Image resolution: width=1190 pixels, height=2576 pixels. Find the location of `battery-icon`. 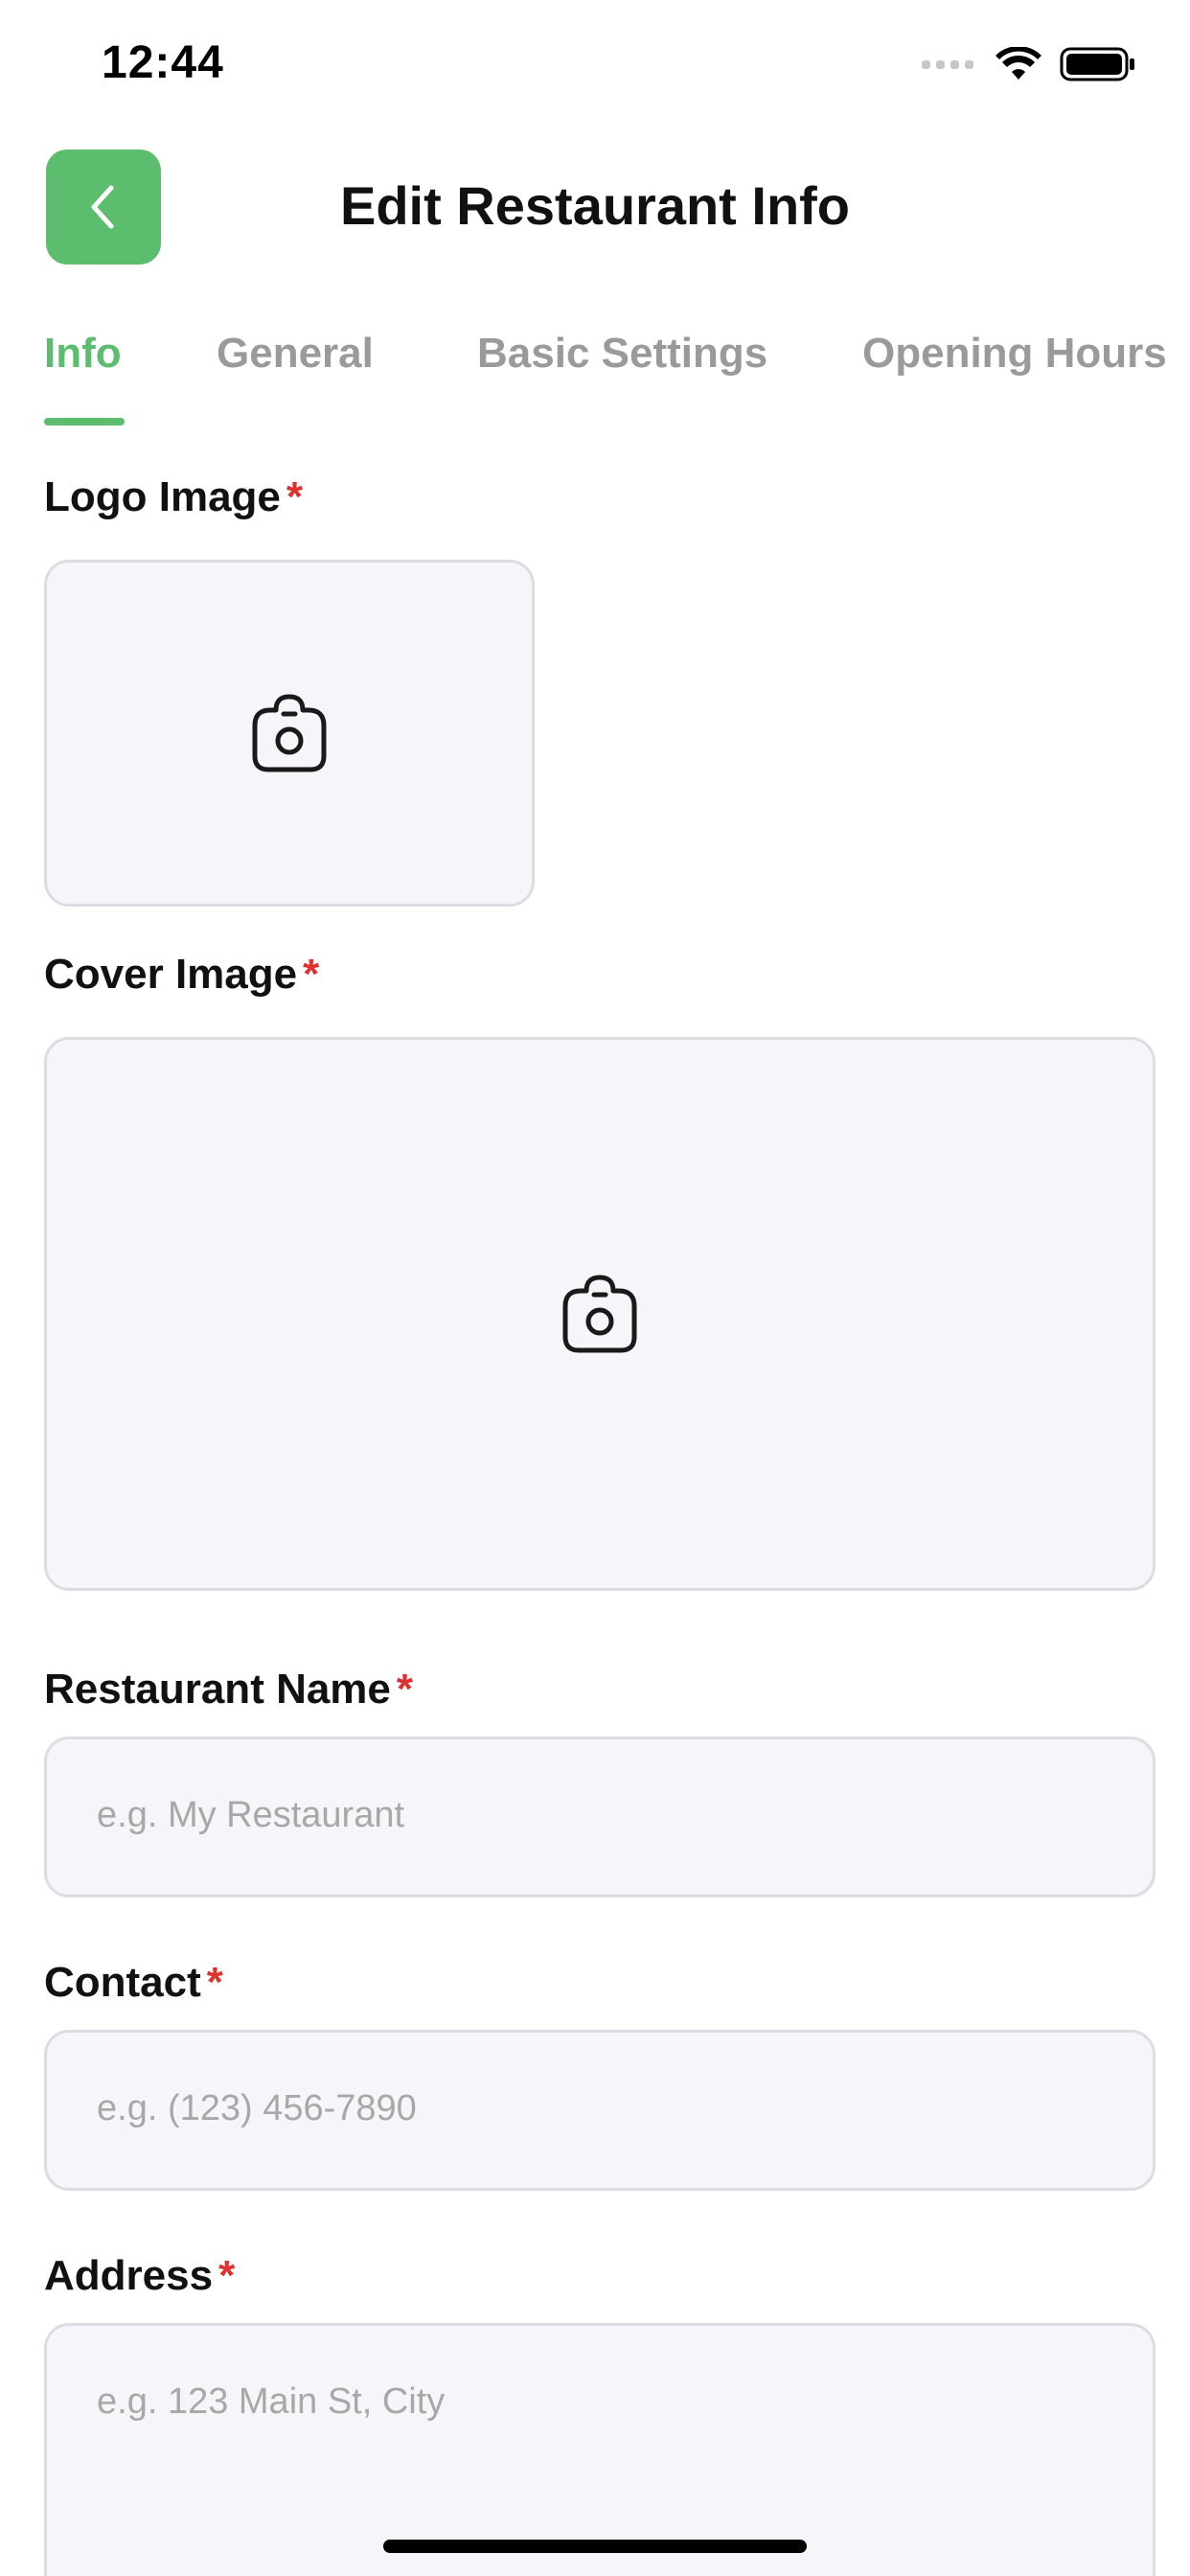

battery-icon is located at coordinates (1097, 64).